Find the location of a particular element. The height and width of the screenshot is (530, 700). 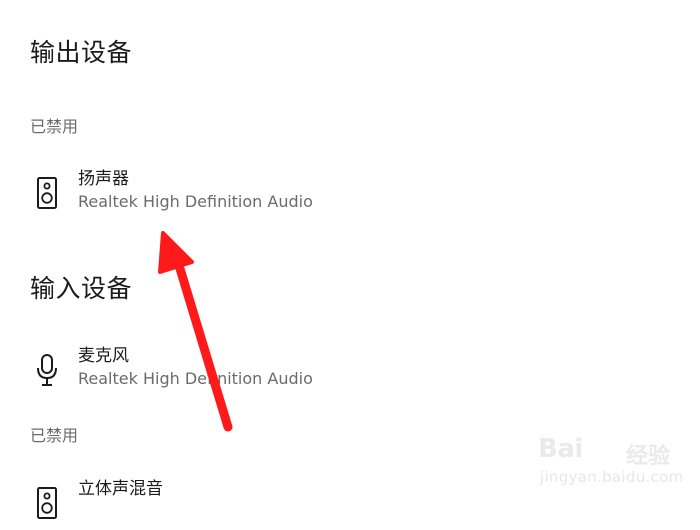

watermark-brand: 经验 is located at coordinates (648, 456).